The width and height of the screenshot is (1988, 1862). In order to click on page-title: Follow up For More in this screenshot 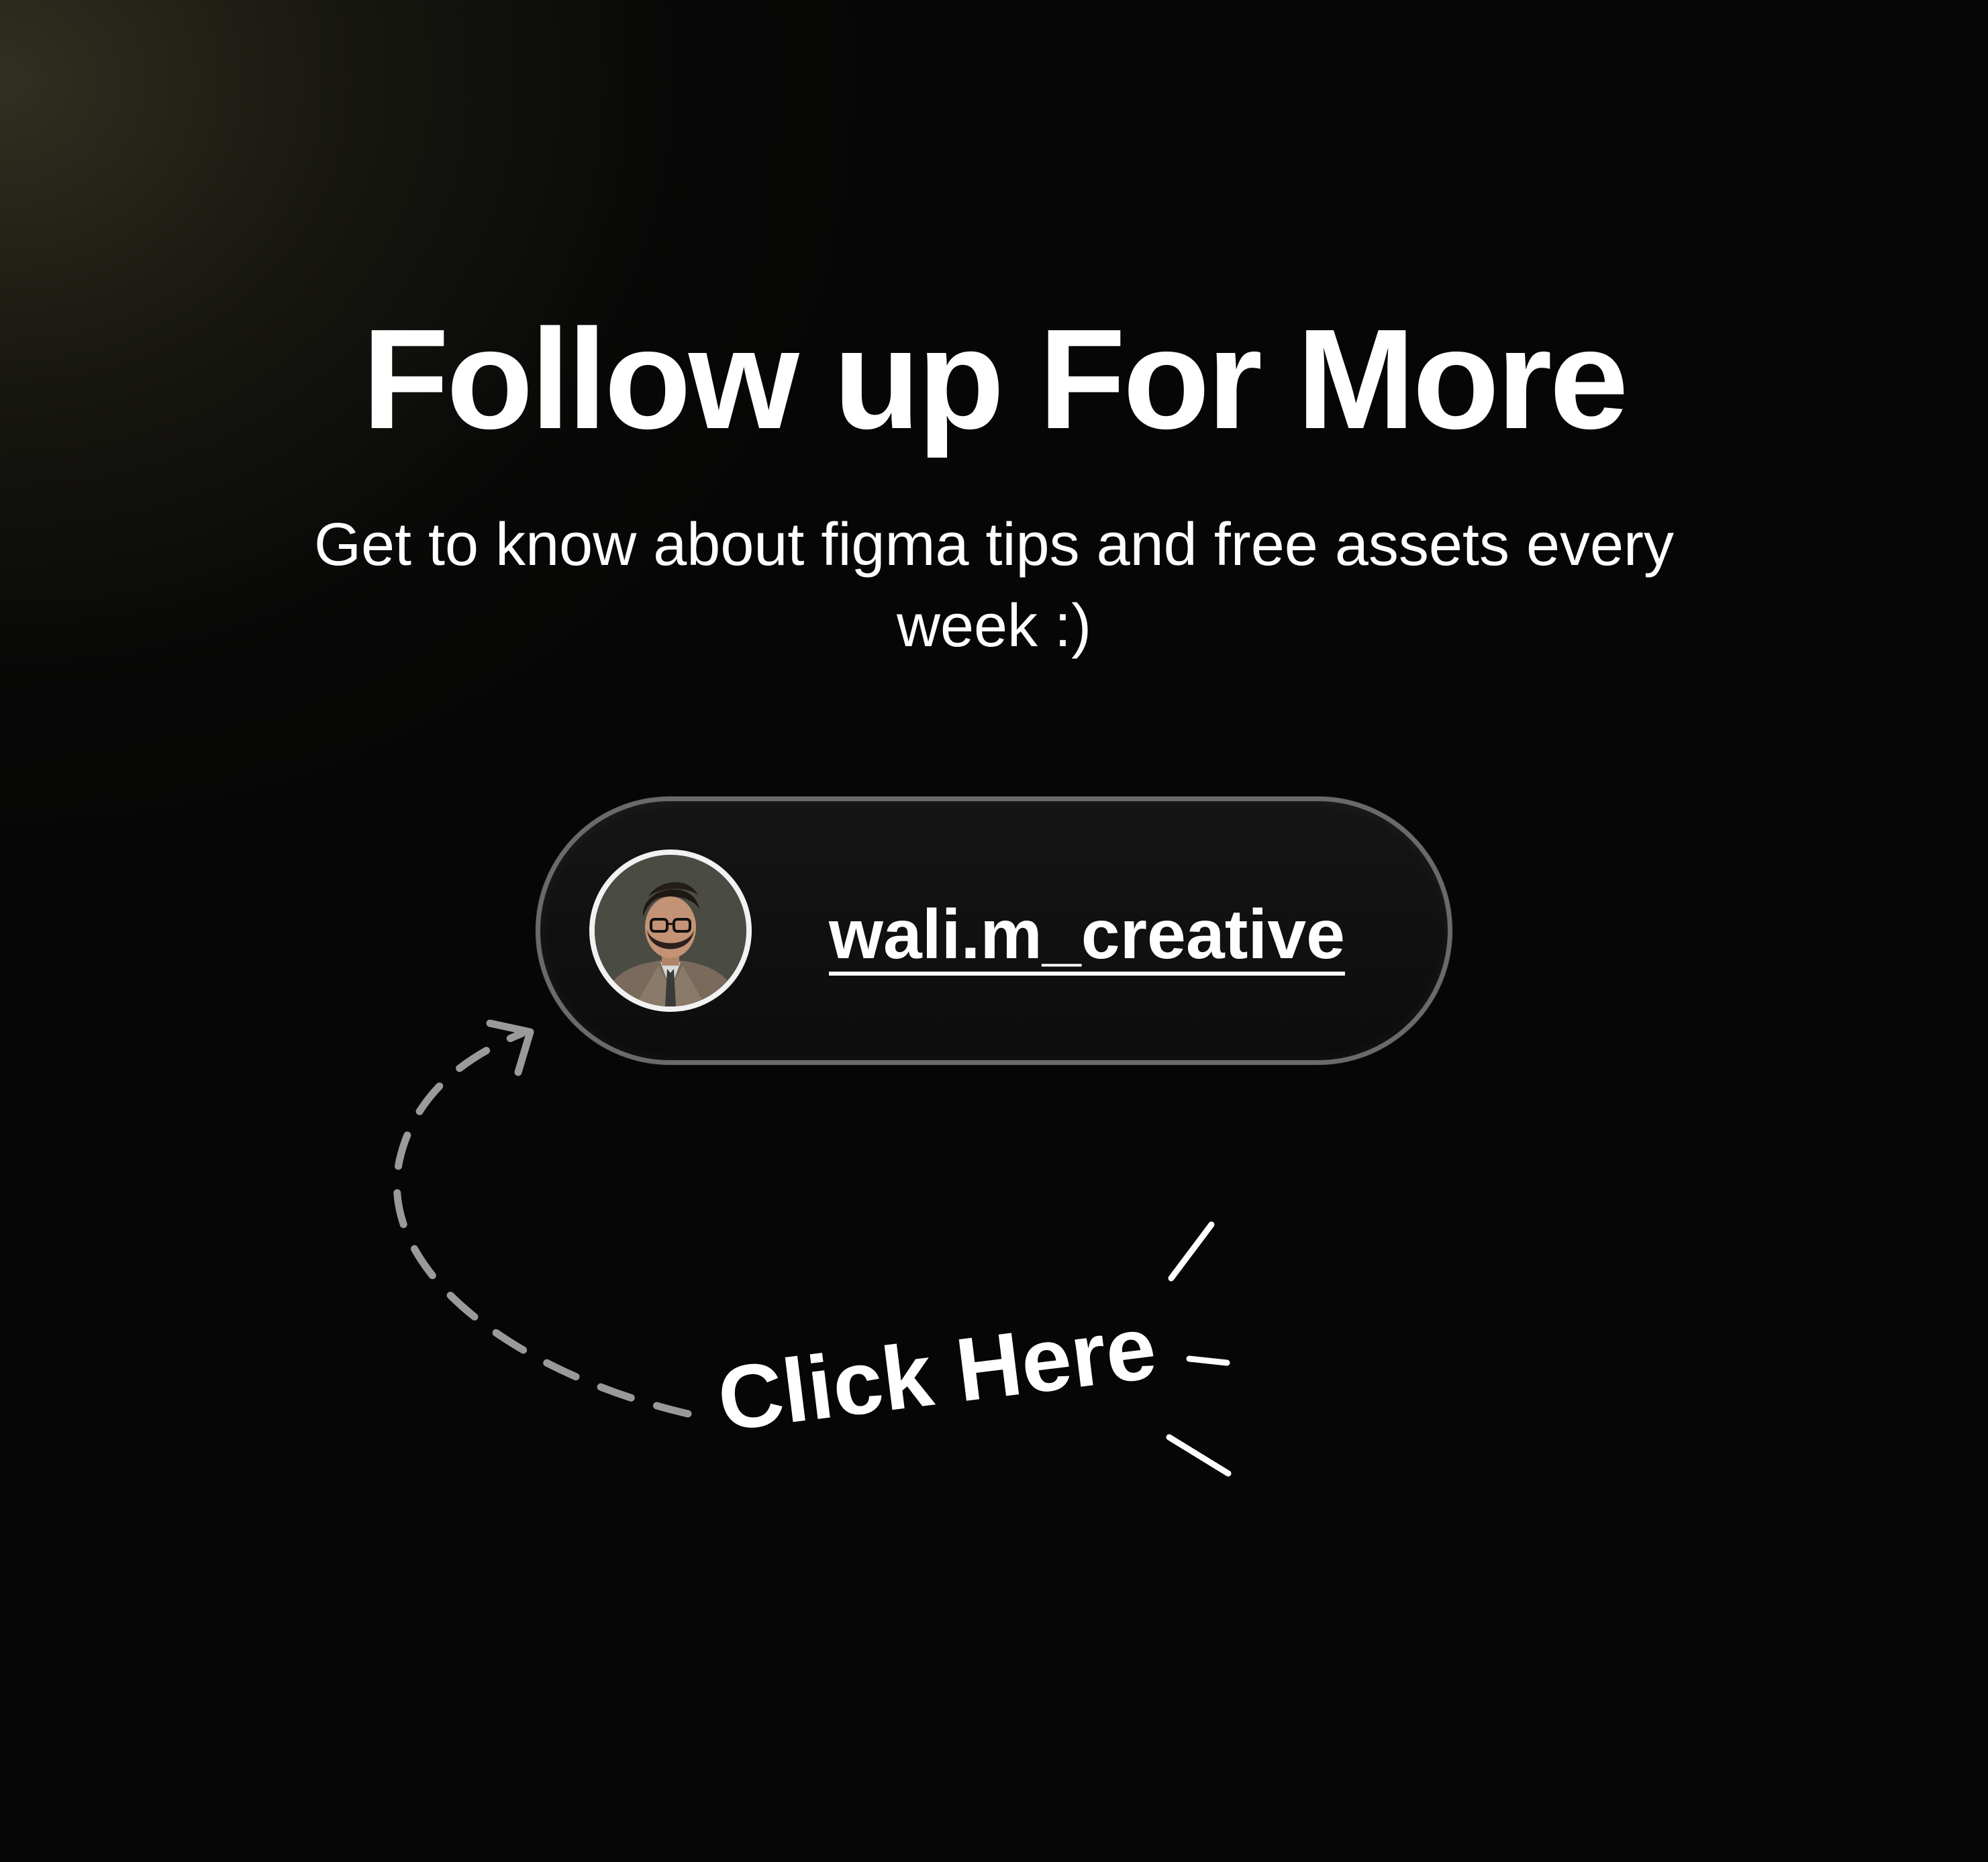, I will do `click(995, 378)`.